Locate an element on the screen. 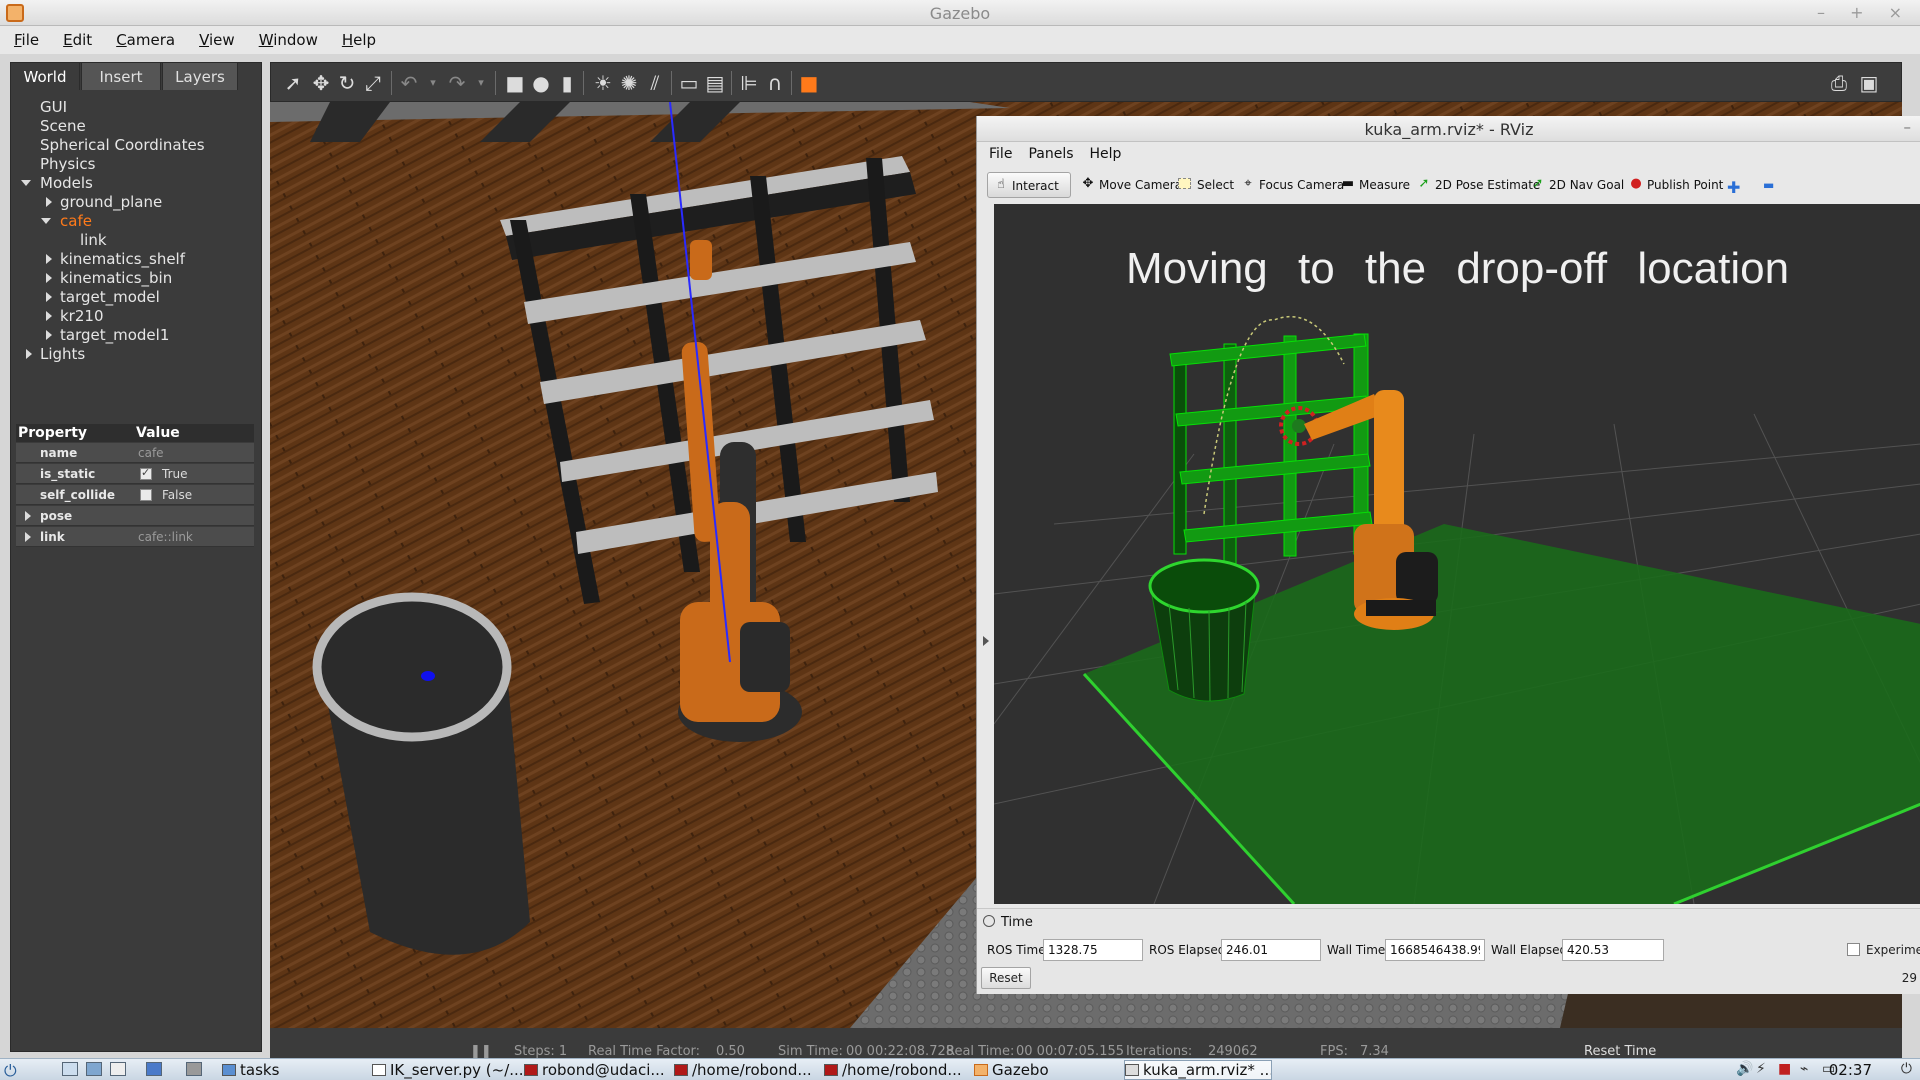 This screenshot has width=1920, height=1080. property-value: cafe is located at coordinates (151, 453).